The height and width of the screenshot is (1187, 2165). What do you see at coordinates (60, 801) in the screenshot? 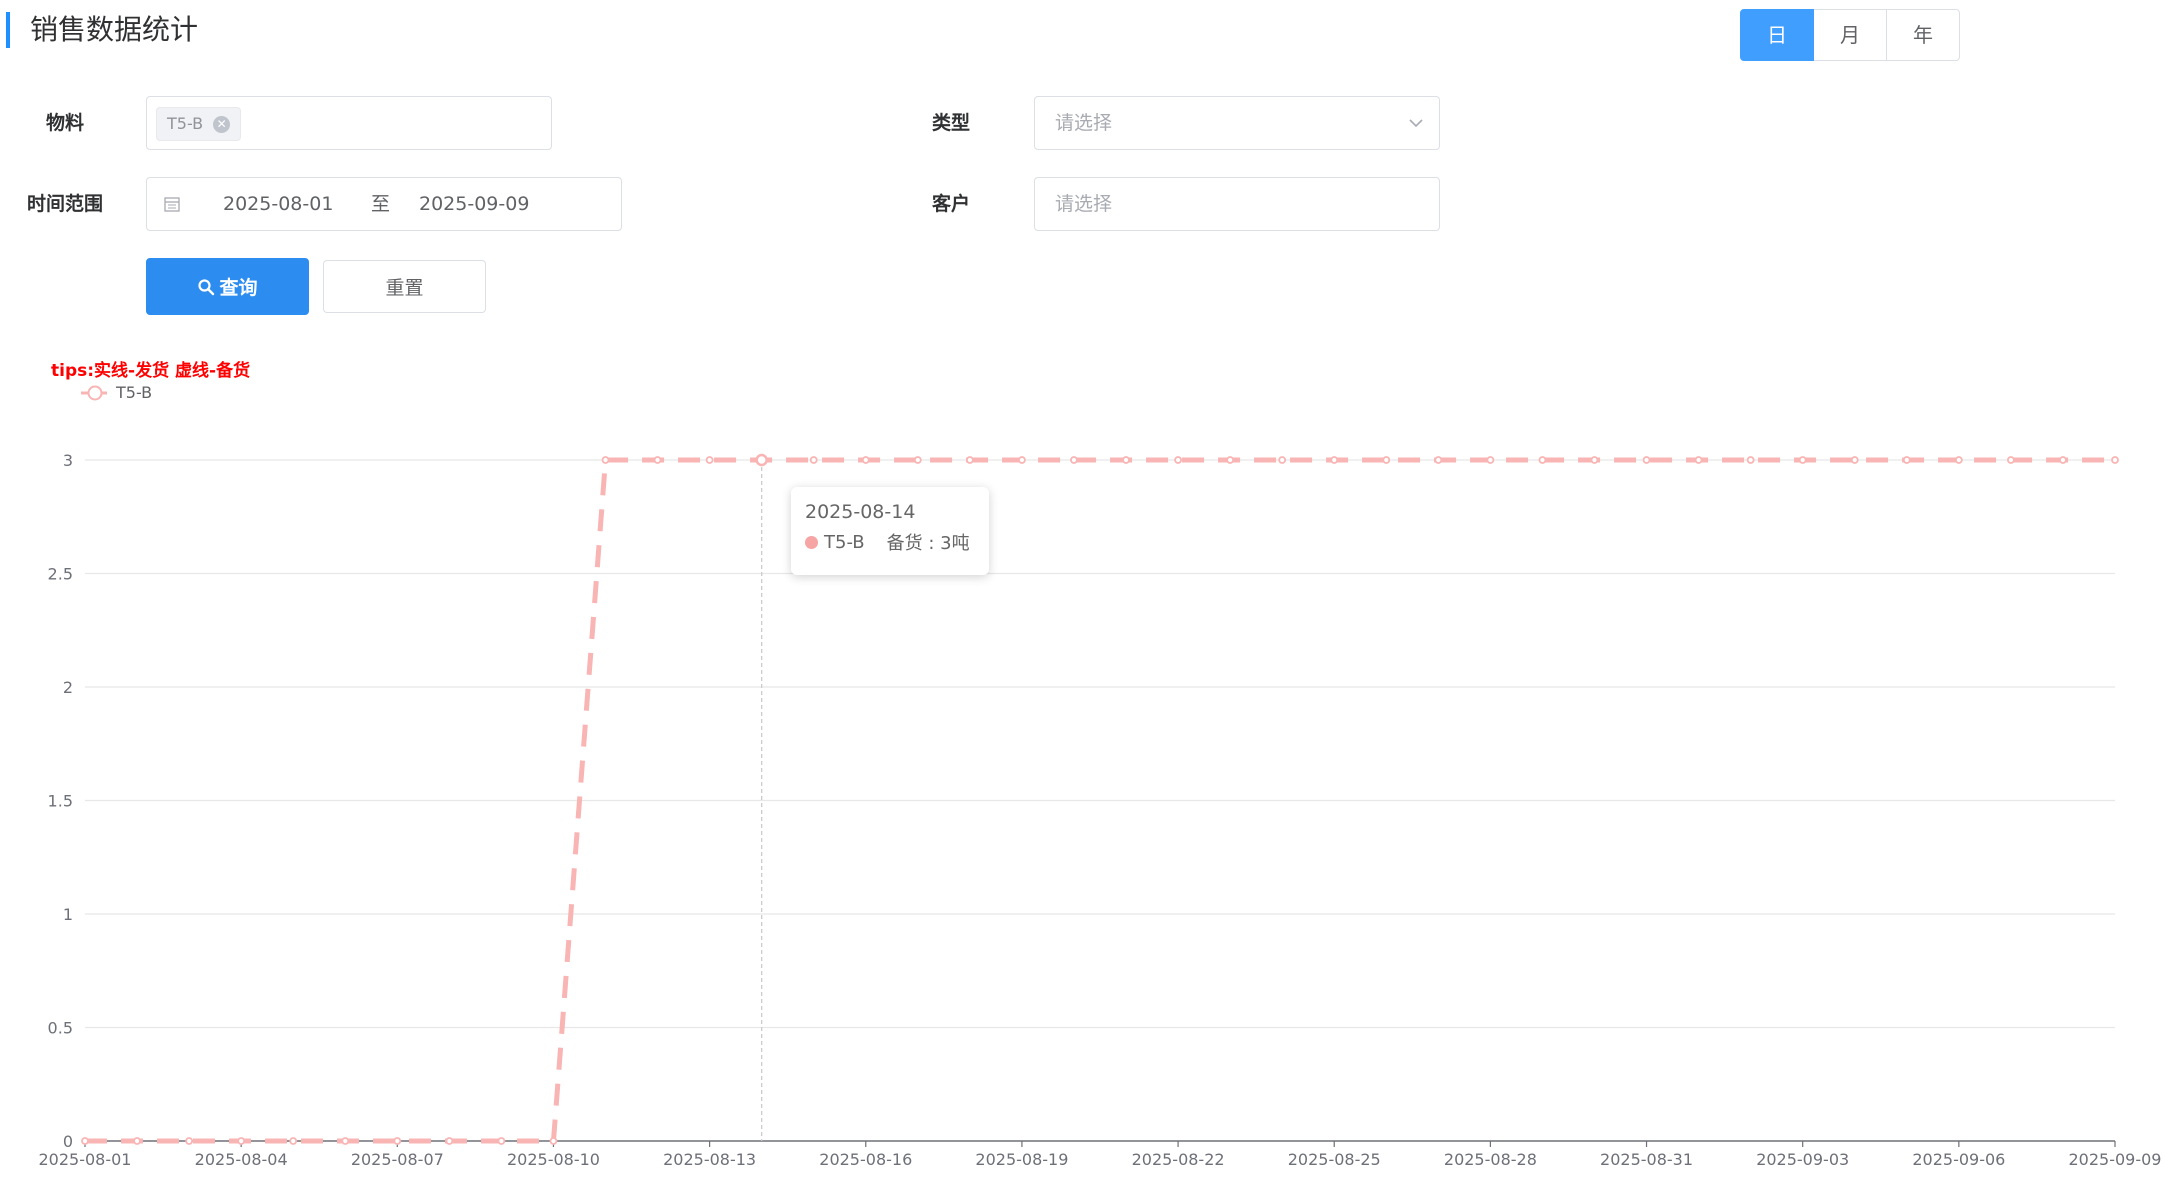
I see `y-tick-label: 1.5` at bounding box center [60, 801].